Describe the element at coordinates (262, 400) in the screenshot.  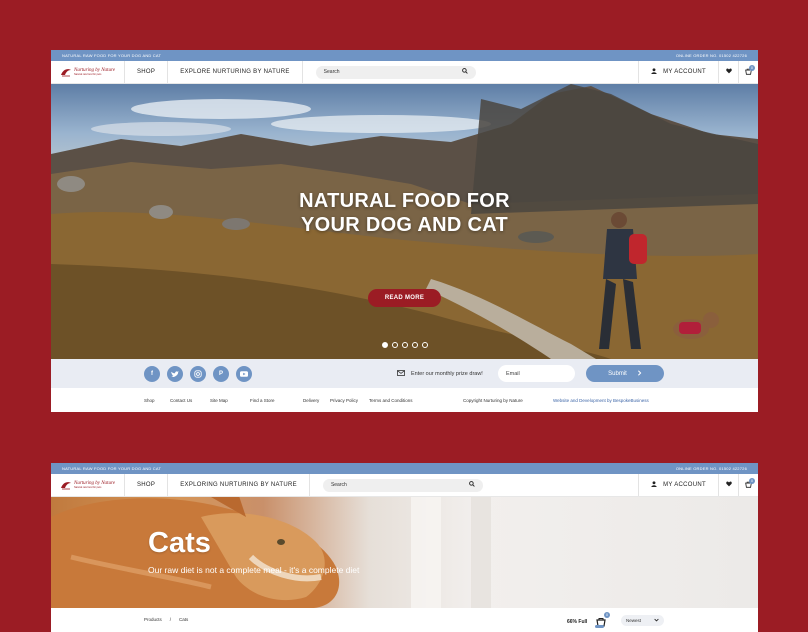
I see `footer-link-store: Find a Store` at that location.